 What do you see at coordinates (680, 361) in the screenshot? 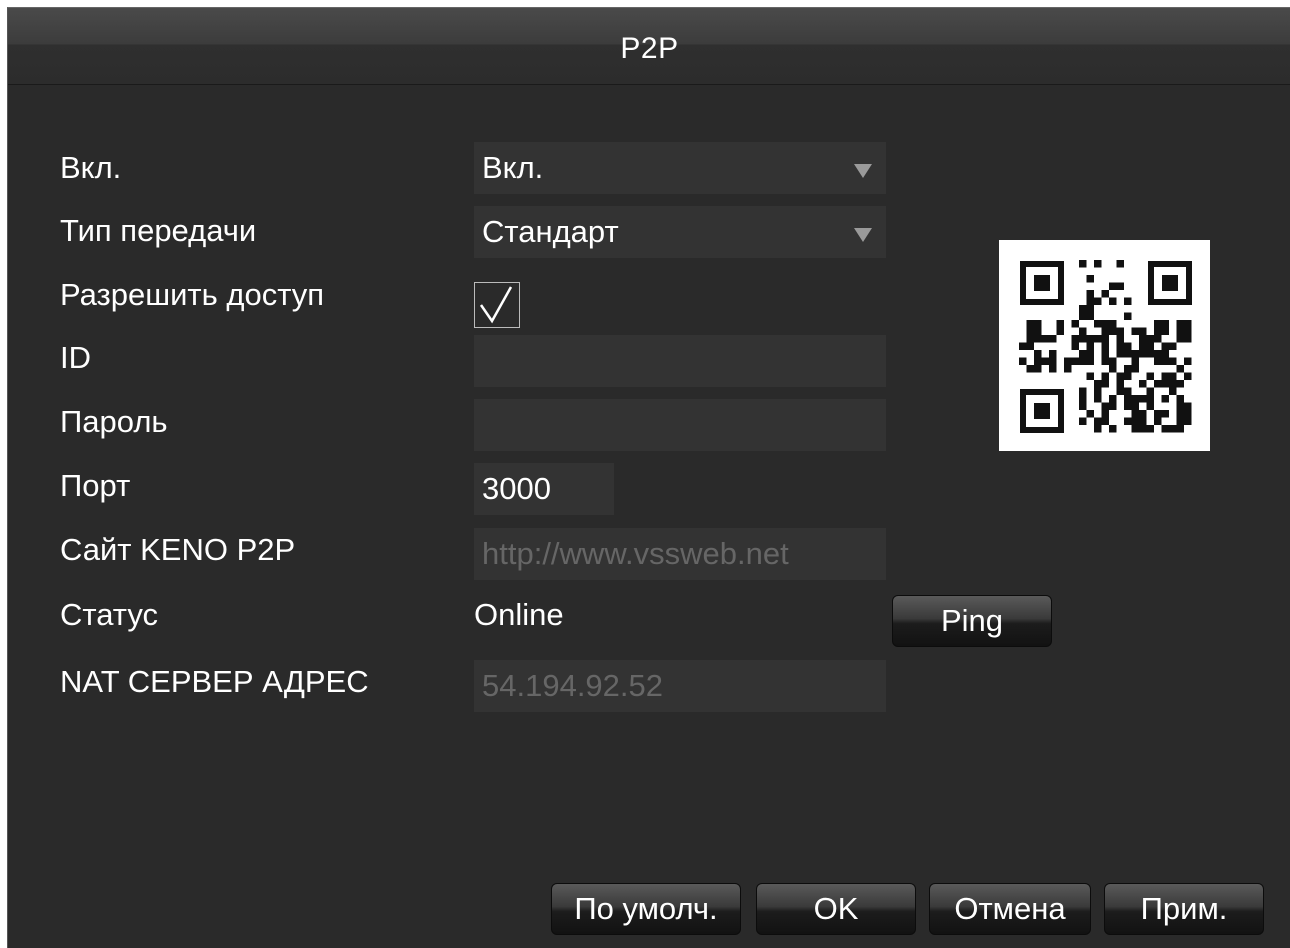
I see `id-input` at bounding box center [680, 361].